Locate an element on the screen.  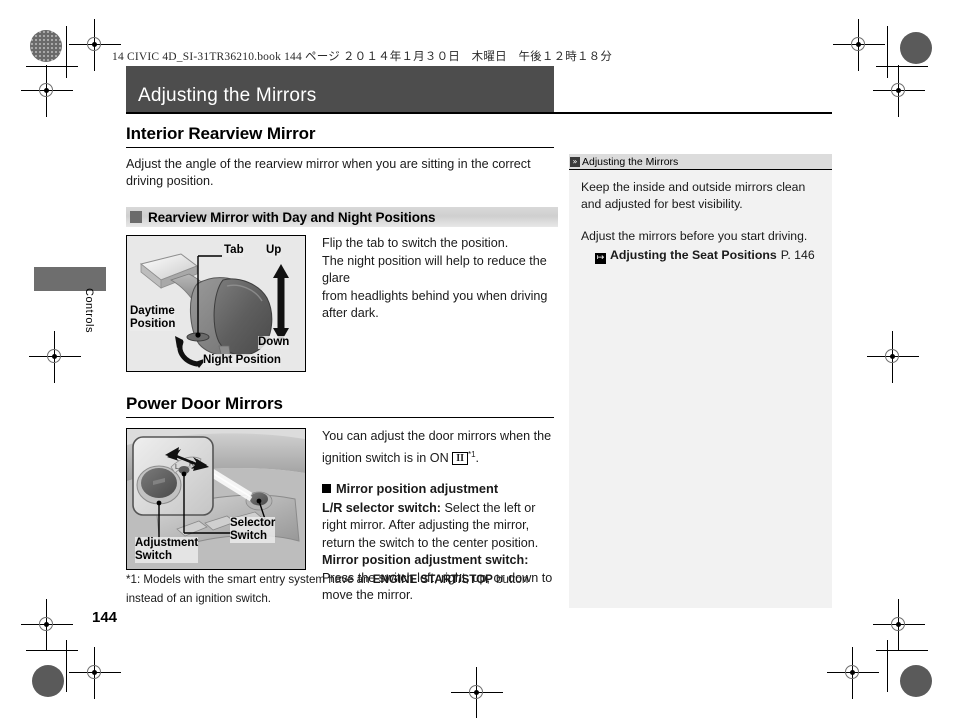
halftone-mark-top-right is located at coordinates (916, 48).